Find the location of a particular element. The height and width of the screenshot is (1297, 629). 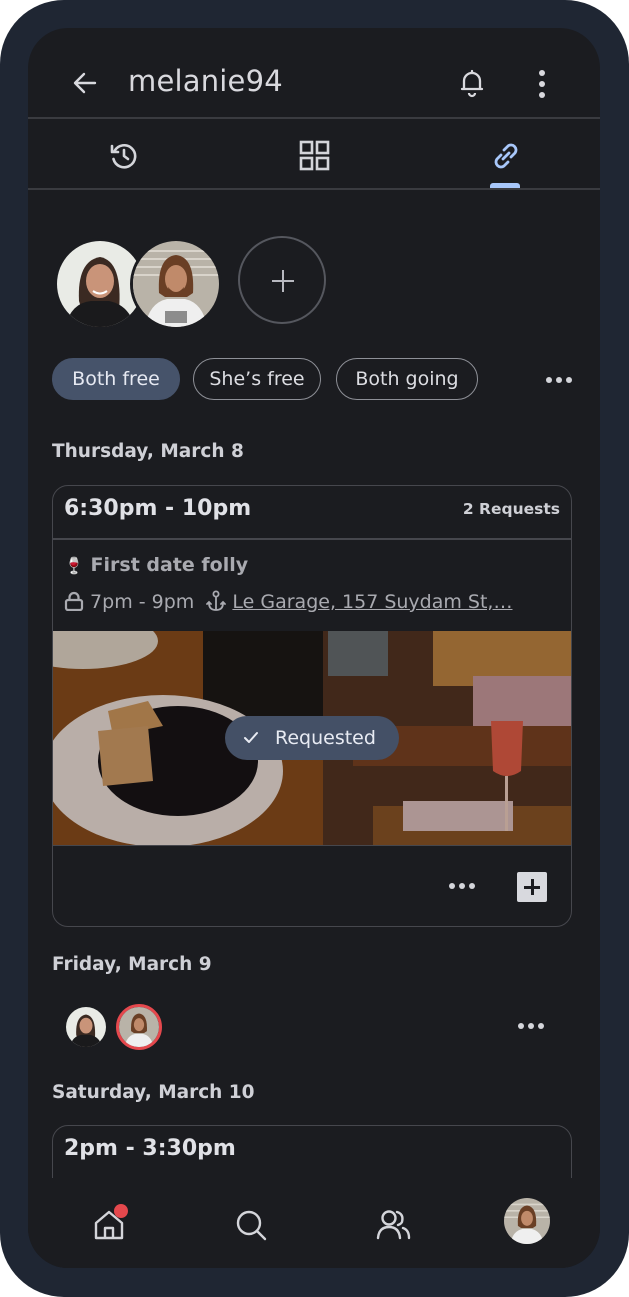

back-arrow-icon is located at coordinates (85, 83).